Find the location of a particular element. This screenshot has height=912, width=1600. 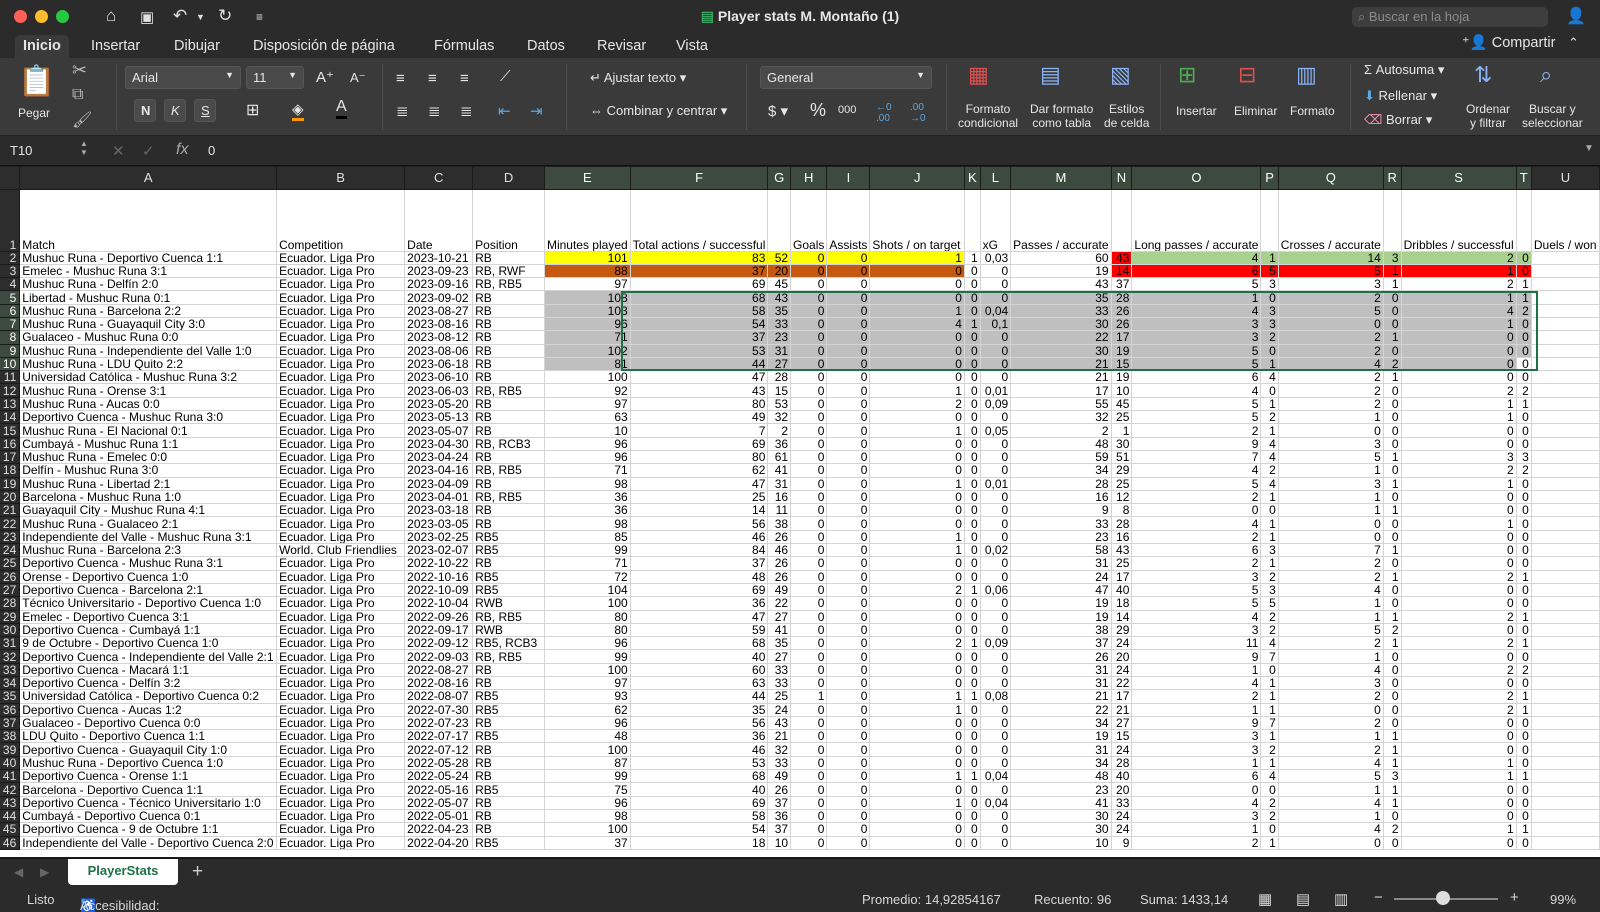

row-header: 17 is located at coordinates (10, 457).